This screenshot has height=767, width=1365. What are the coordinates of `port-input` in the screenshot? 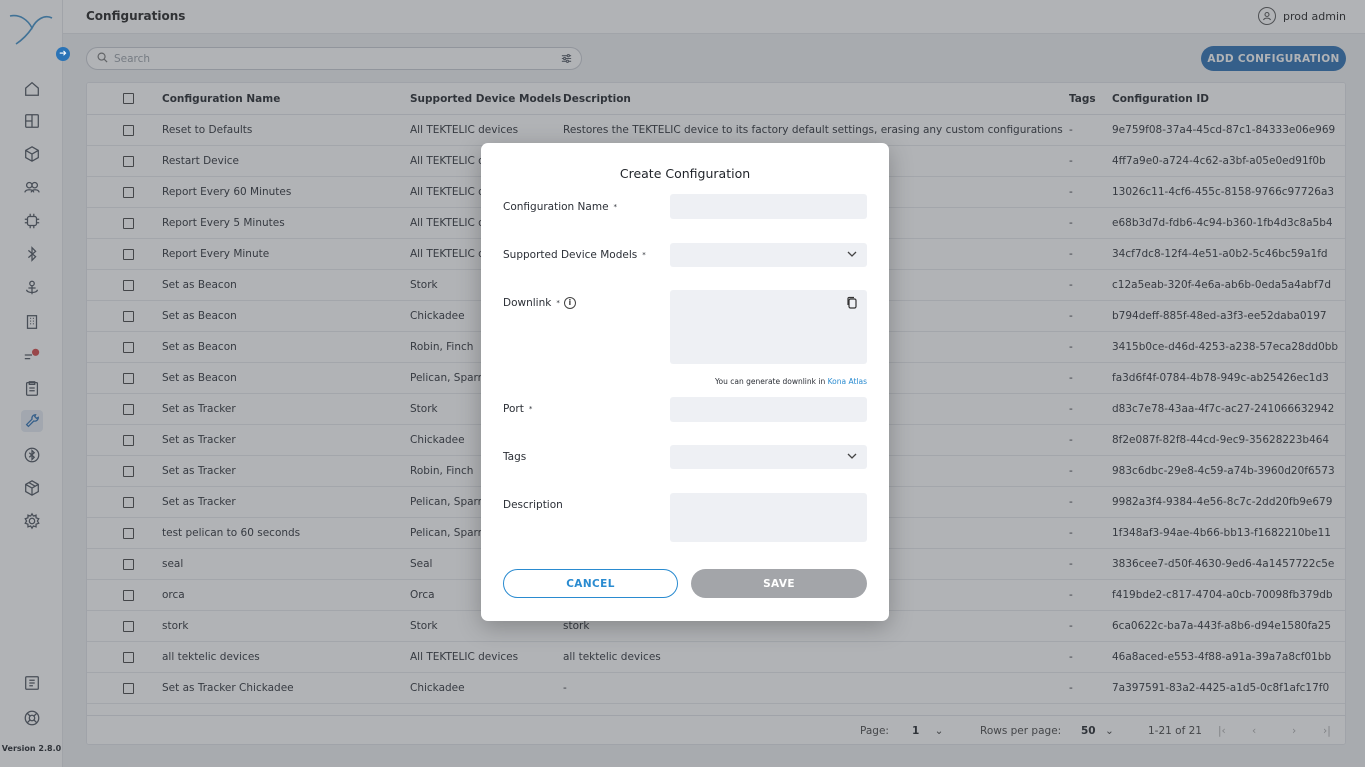 It's located at (768, 409).